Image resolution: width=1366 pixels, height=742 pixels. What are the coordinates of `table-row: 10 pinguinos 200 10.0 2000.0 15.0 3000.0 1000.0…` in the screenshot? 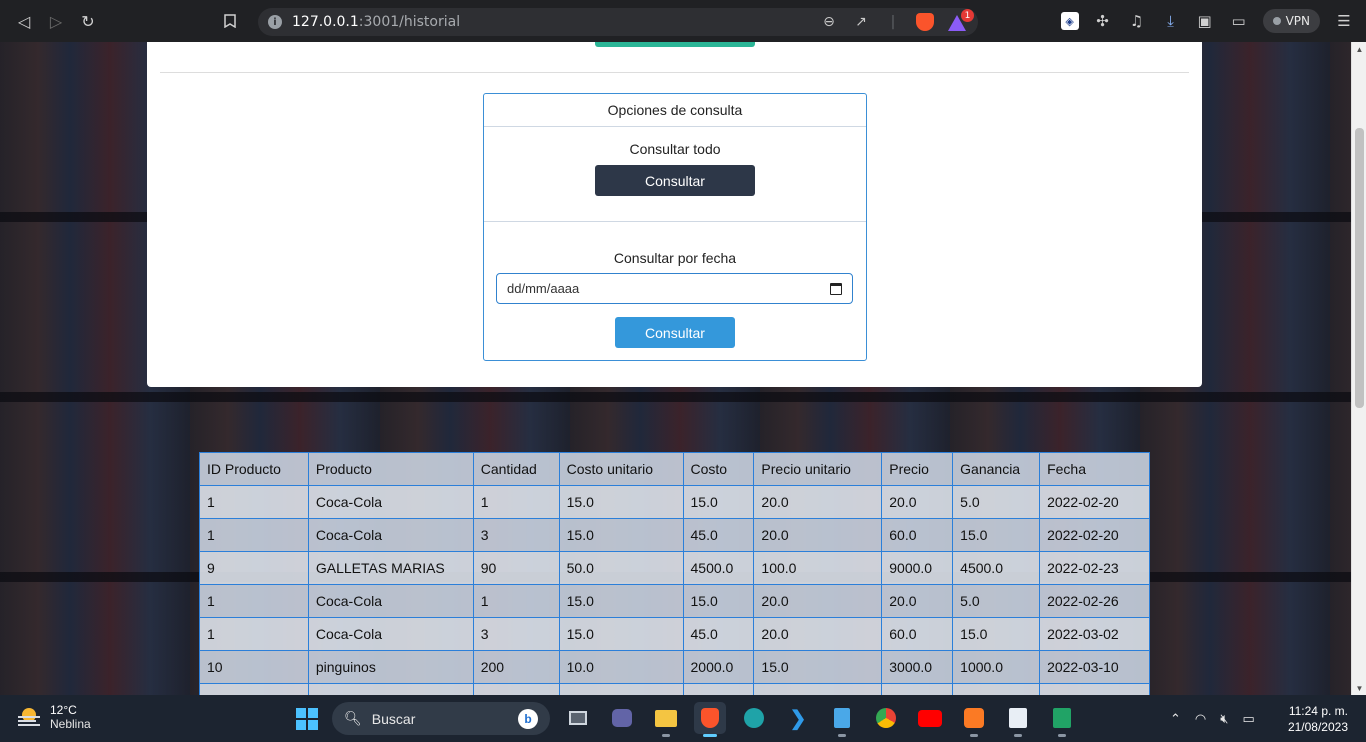 It's located at (674, 667).